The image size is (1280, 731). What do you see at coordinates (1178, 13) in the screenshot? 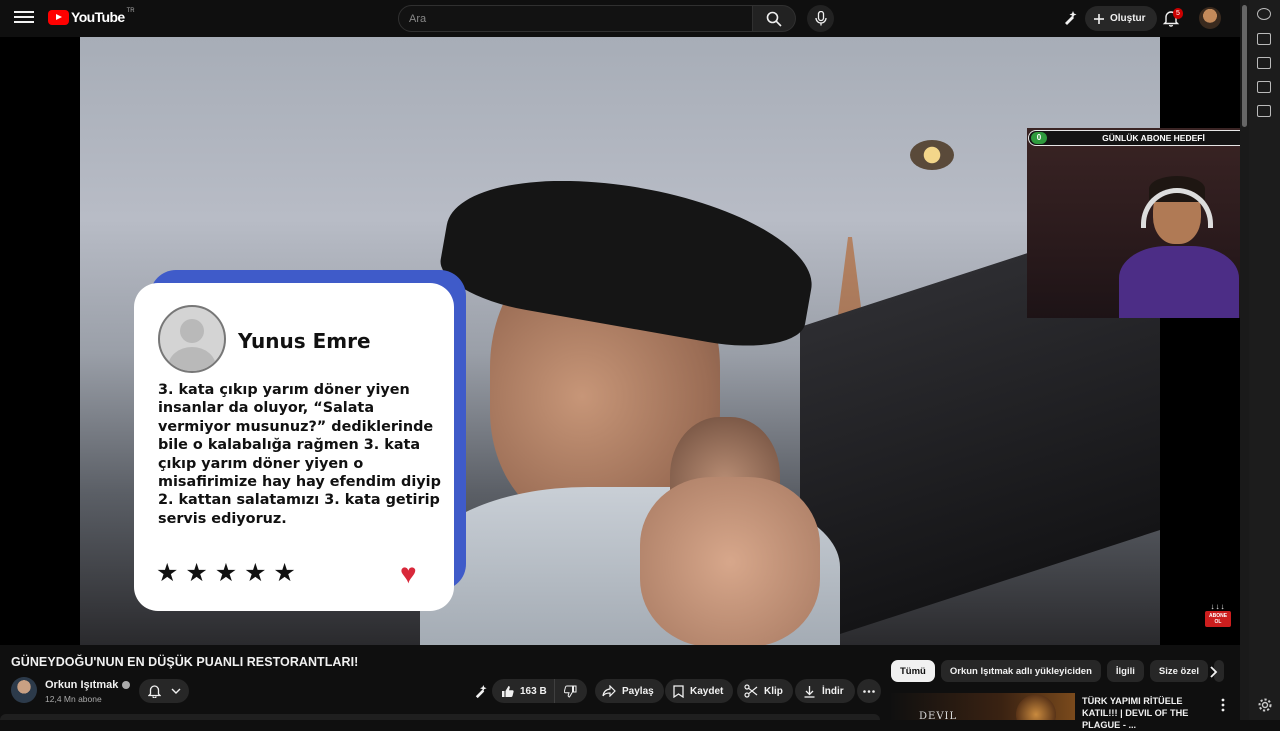
I see `notification-count-badge: 5` at bounding box center [1178, 13].